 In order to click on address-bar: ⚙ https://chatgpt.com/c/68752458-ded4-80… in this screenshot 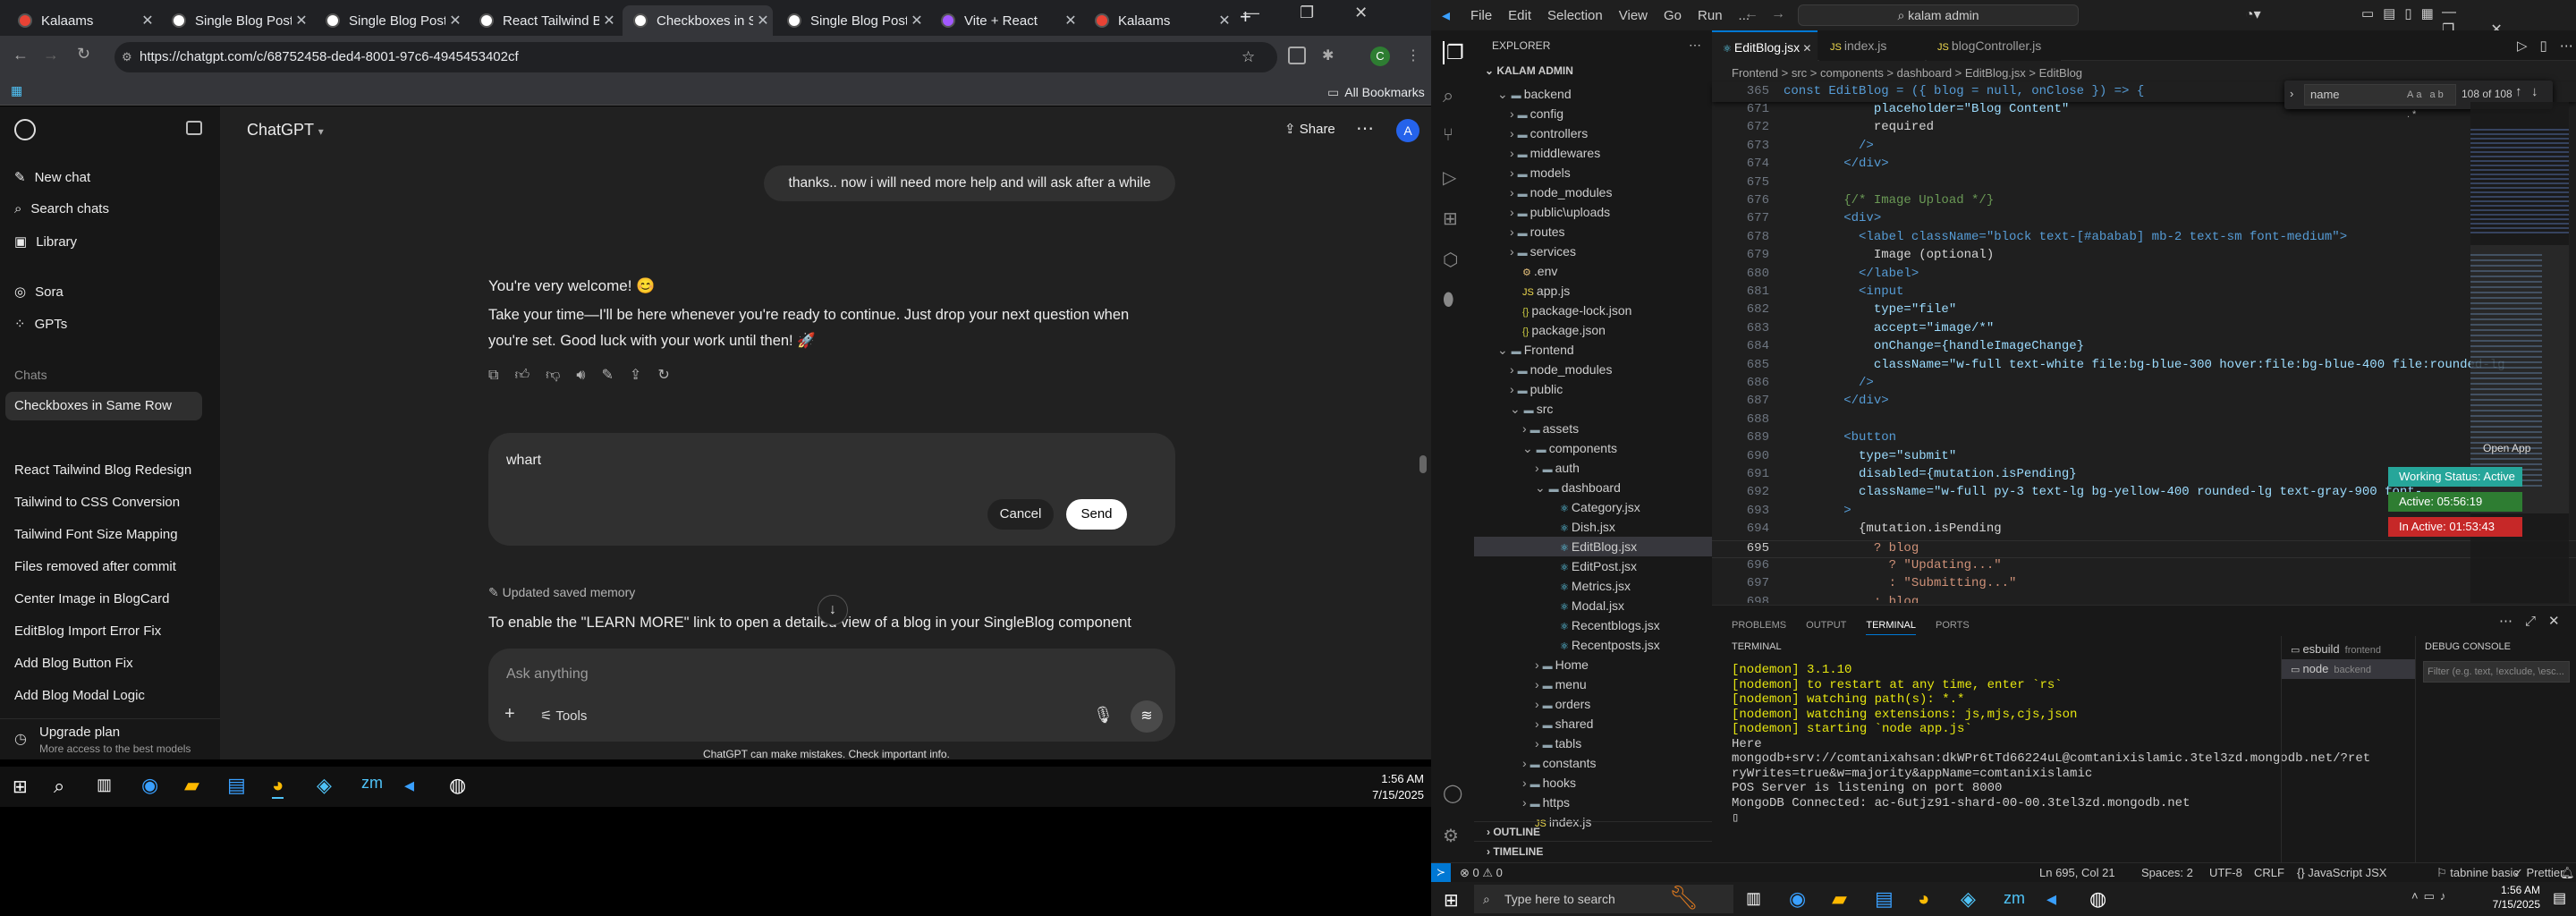, I will do `click(695, 57)`.